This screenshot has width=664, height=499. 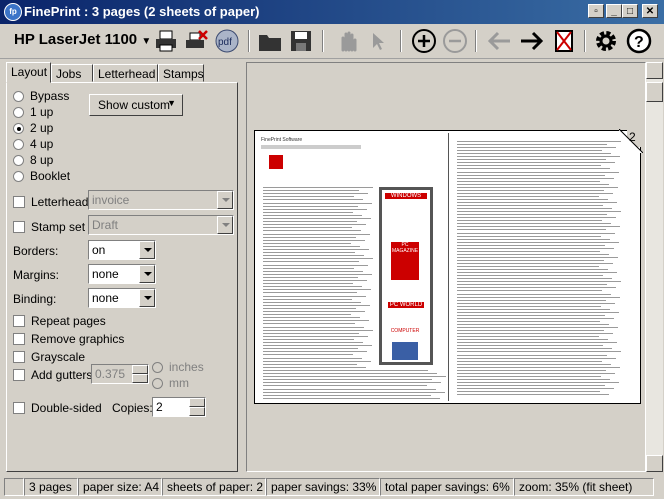 I want to click on repeat-pages-row: Repeat pages, so click(x=59, y=321).